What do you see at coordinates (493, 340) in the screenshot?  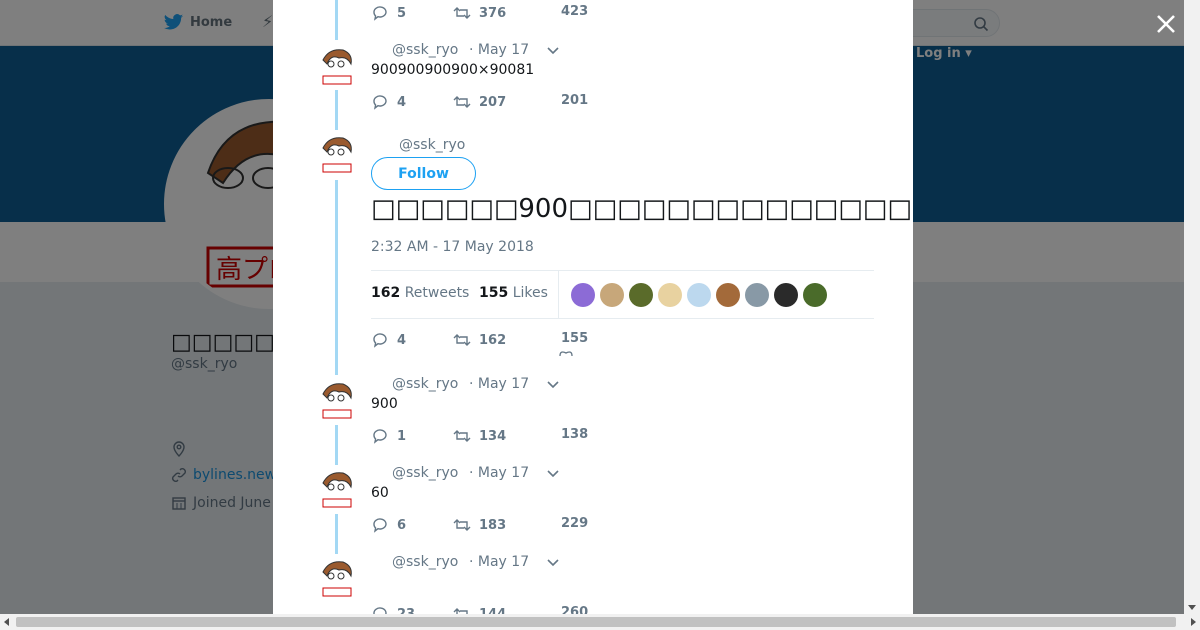 I see `retweet-count: 162` at bounding box center [493, 340].